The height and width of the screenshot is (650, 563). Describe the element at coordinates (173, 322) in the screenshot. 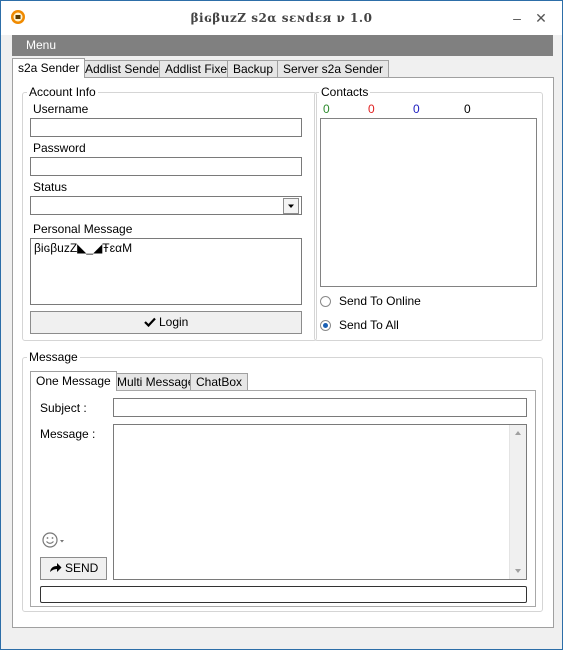

I see `login-label: Login` at that location.